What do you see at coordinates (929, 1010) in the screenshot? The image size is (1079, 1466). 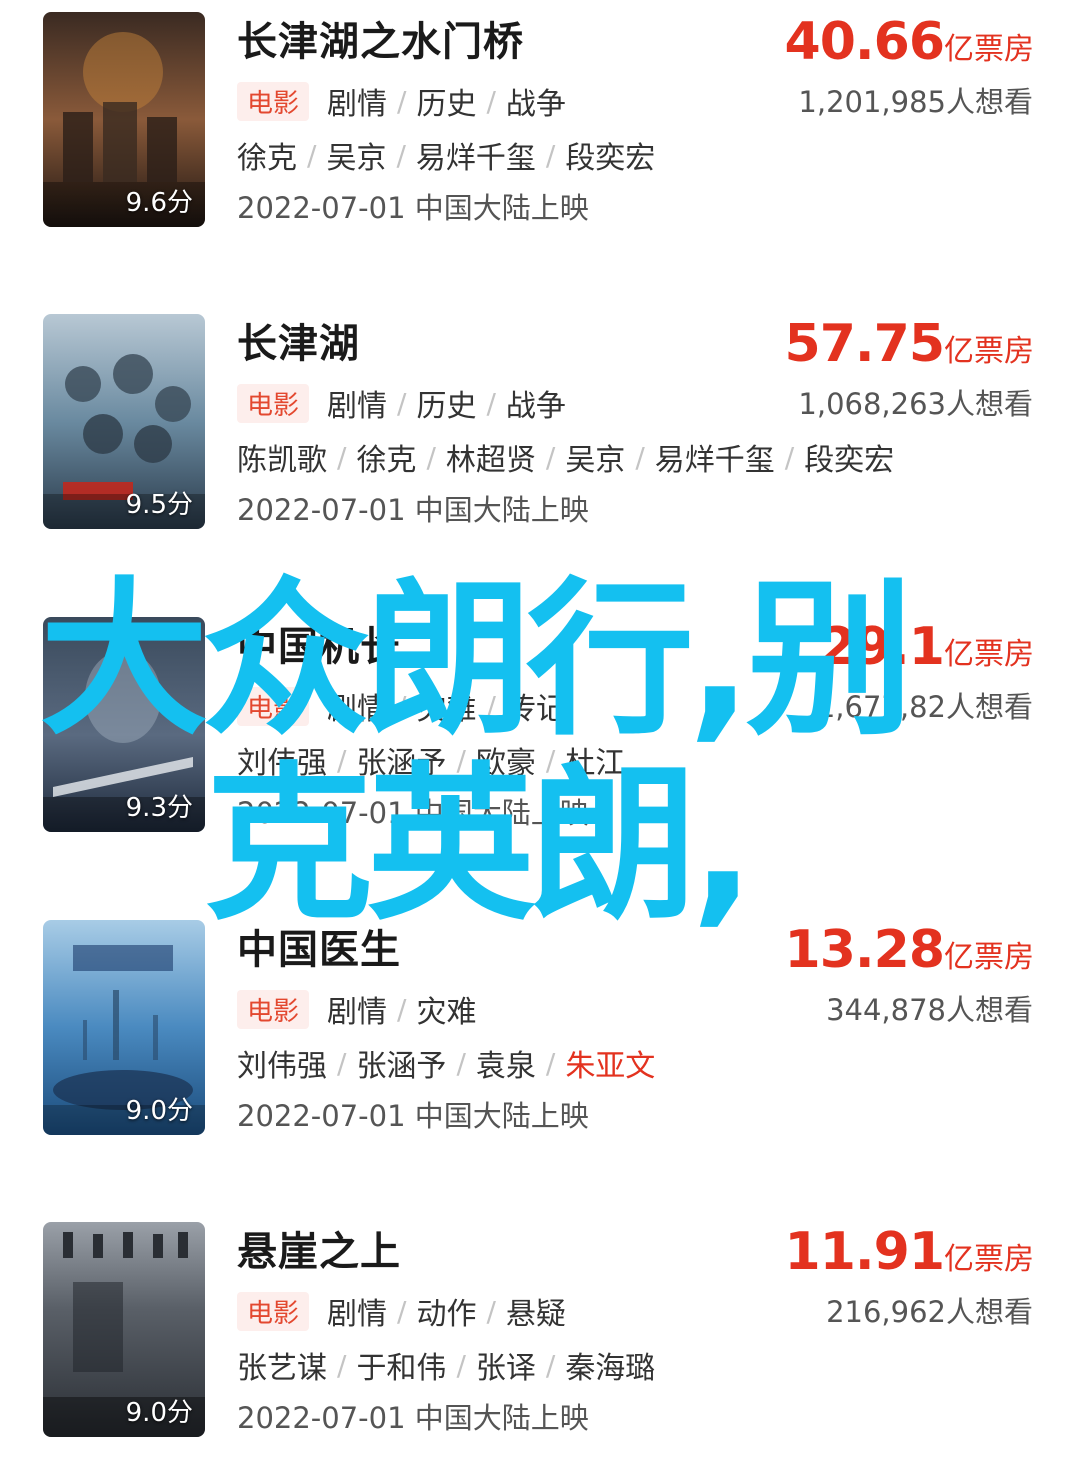 I see `want-count: 344,878人想看` at bounding box center [929, 1010].